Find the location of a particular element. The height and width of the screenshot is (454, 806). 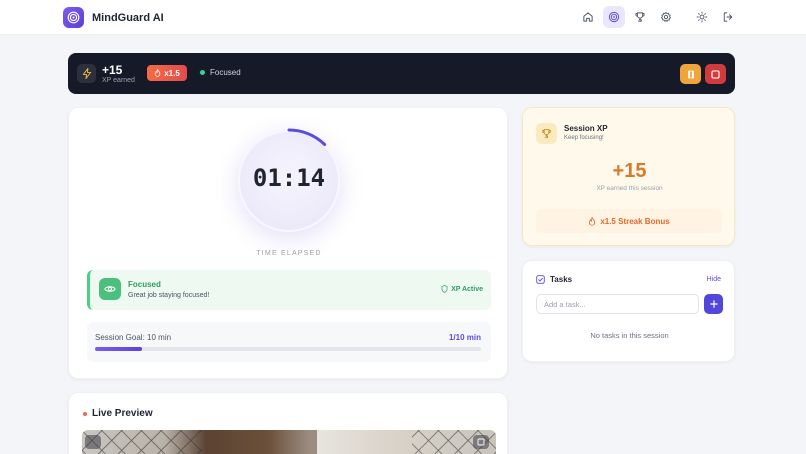

pause-icon is located at coordinates (690, 74).